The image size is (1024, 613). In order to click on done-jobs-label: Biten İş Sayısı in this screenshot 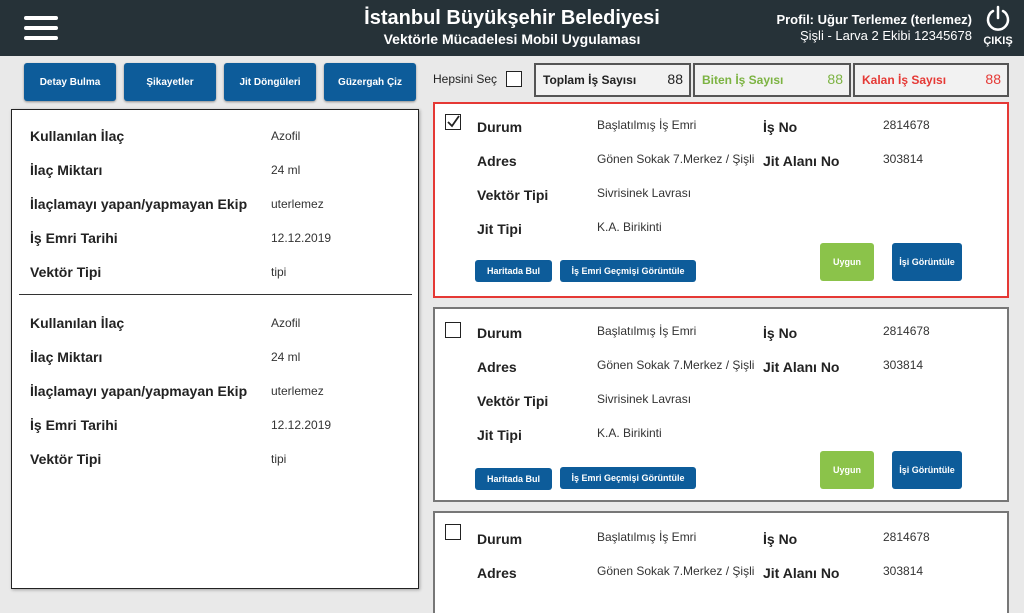, I will do `click(743, 80)`.